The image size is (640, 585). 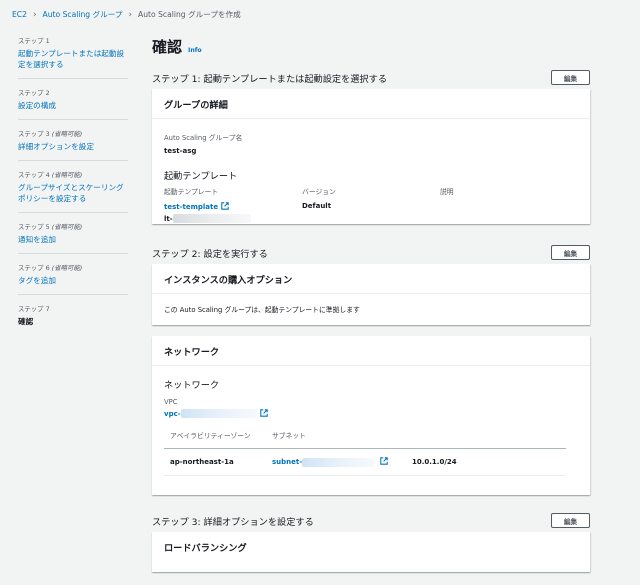 I want to click on version-value: Default, so click(x=317, y=206).